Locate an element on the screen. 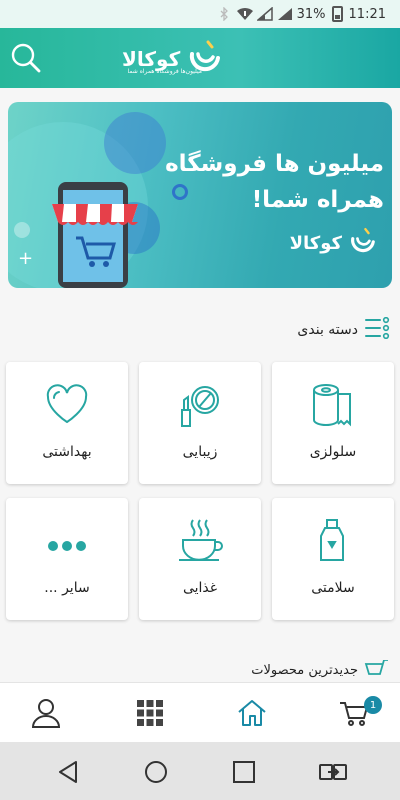 This screenshot has height=800, width=400. signal-2-icon is located at coordinates (284, 14).